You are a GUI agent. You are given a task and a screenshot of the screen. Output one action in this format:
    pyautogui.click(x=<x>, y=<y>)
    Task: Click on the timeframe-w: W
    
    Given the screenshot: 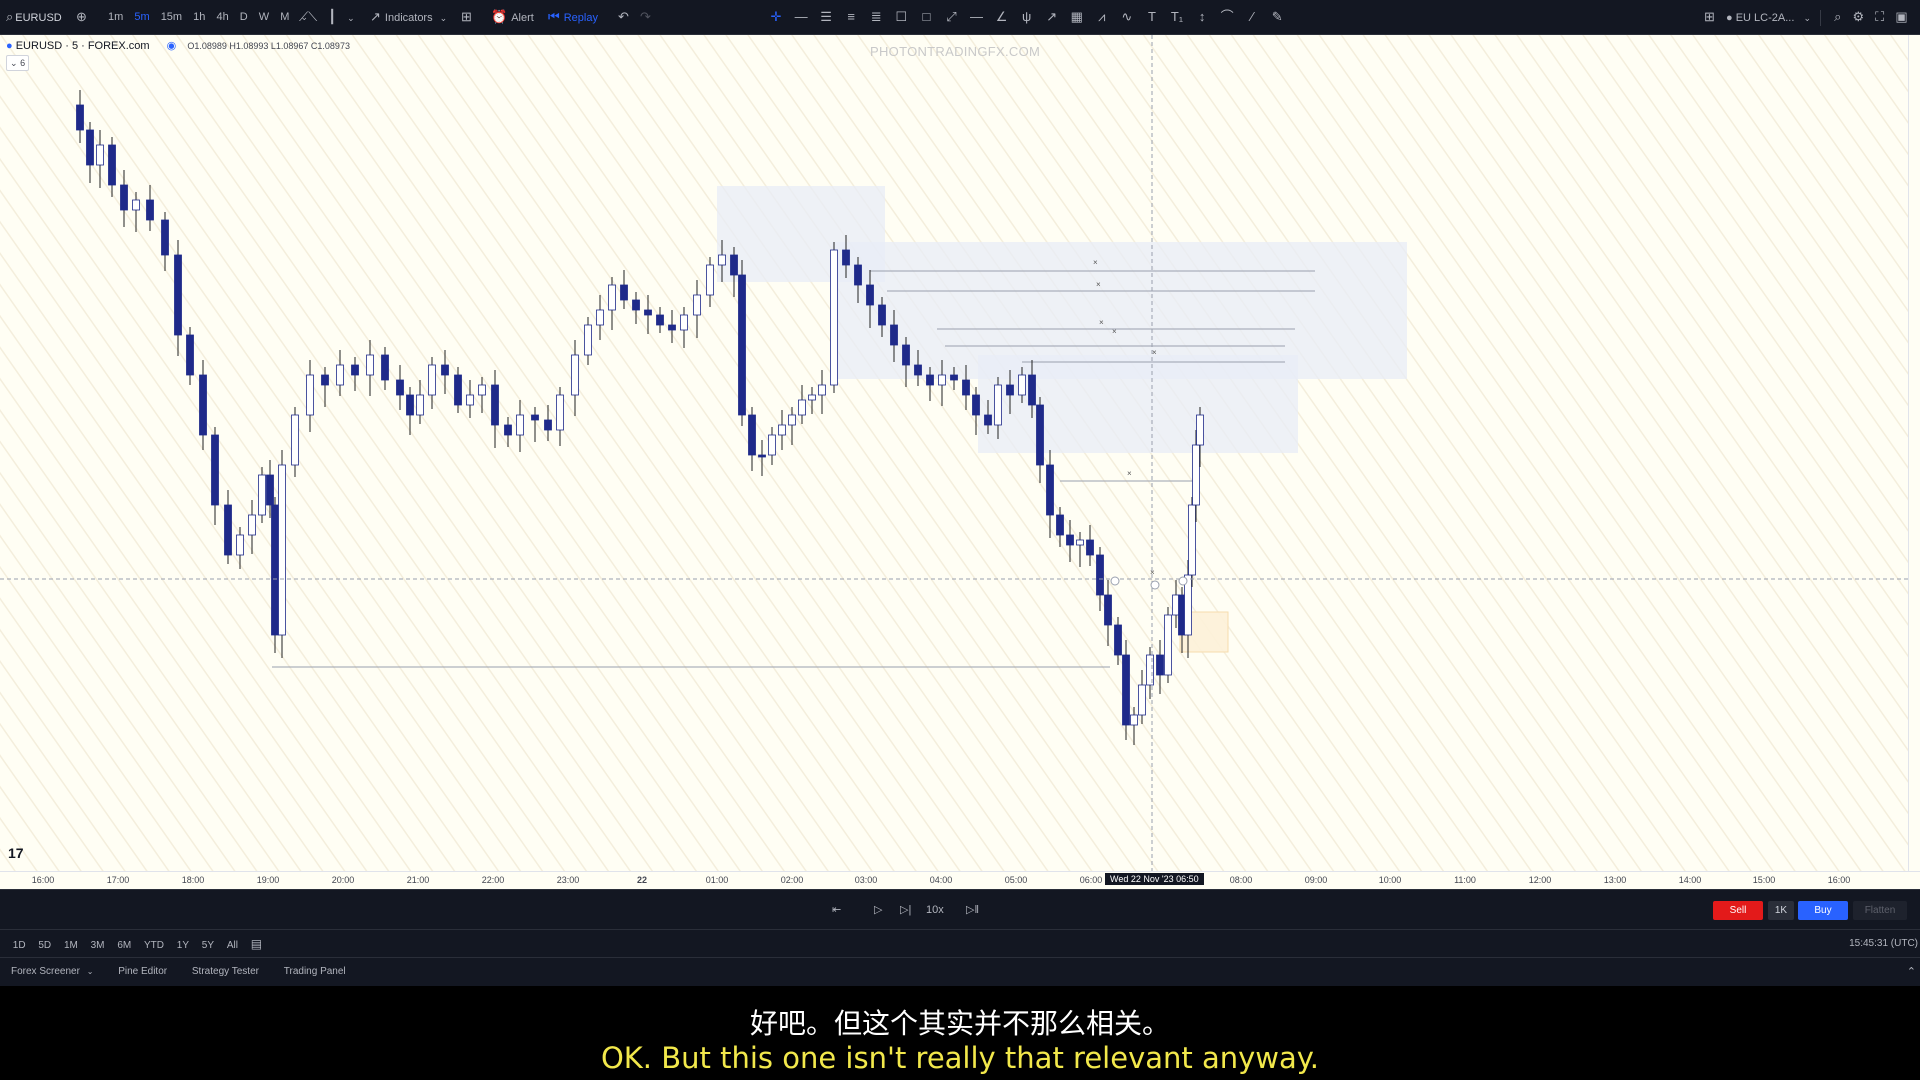 What is the action you would take?
    pyautogui.click(x=264, y=17)
    